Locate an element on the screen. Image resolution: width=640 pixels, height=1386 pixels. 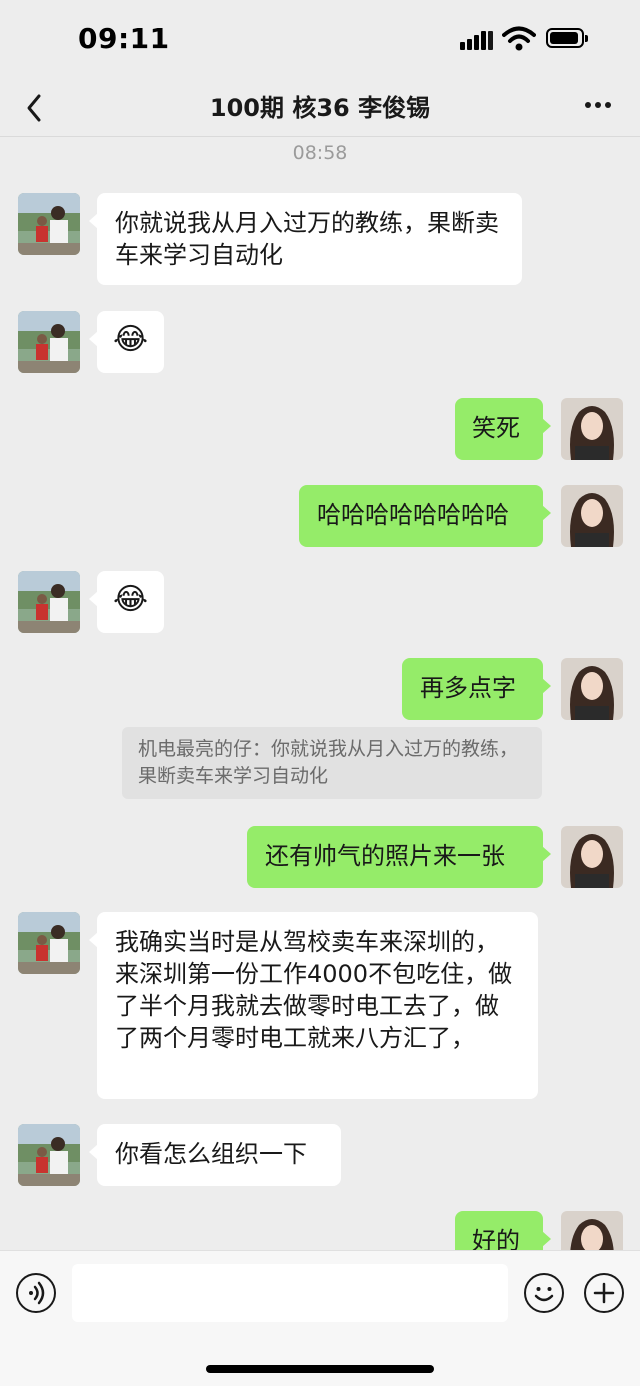
home-indicator is located at coordinates (320, 1369).